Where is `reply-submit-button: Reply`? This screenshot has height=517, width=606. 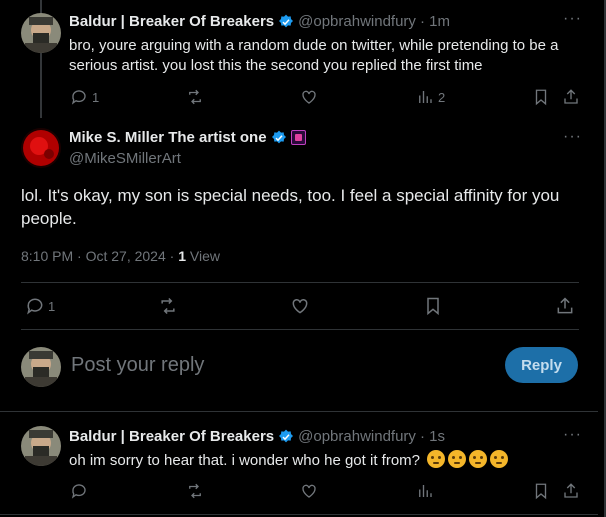
reply-submit-button: Reply is located at coordinates (541, 365).